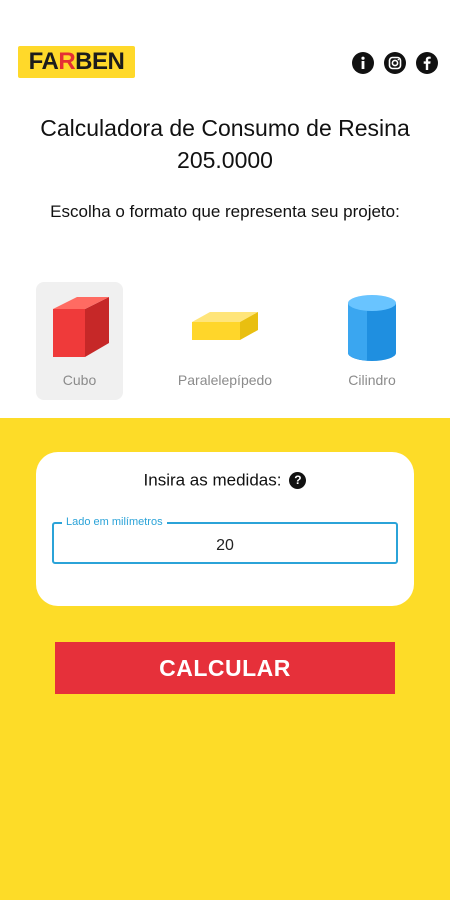  I want to click on measurements-heading: Insira as medidas:?, so click(225, 480).